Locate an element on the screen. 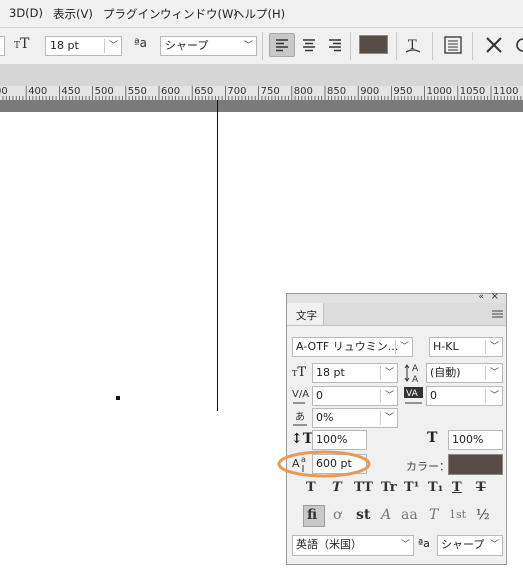 This screenshot has width=523, height=578. font-style-dropdown-edge is located at coordinates (2, 46).